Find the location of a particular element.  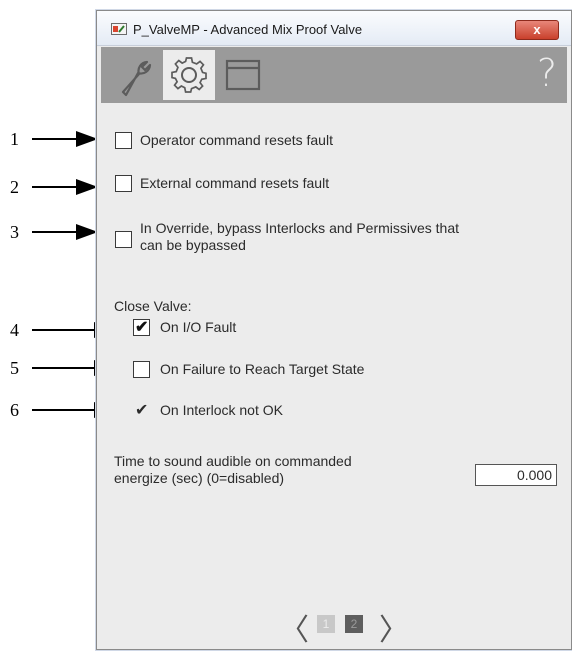

callout-1: 1 is located at coordinates (50, 139).